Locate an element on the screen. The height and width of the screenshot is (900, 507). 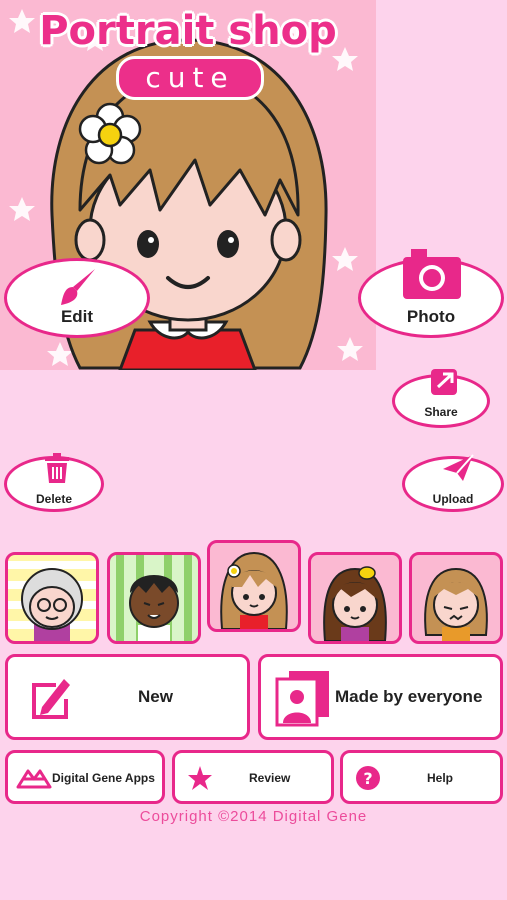
thumb-girl-flower is located at coordinates (254, 586).